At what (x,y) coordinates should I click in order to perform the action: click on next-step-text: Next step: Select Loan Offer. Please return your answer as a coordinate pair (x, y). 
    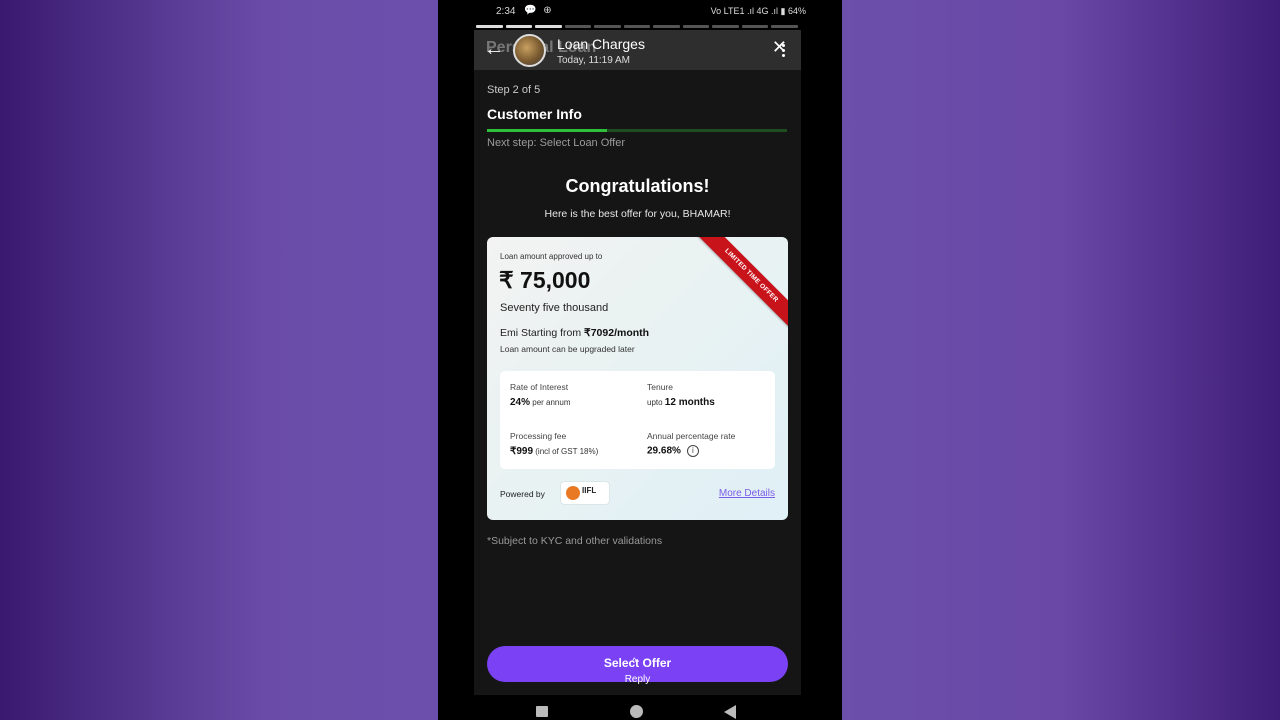
    Looking at the image, I should click on (556, 143).